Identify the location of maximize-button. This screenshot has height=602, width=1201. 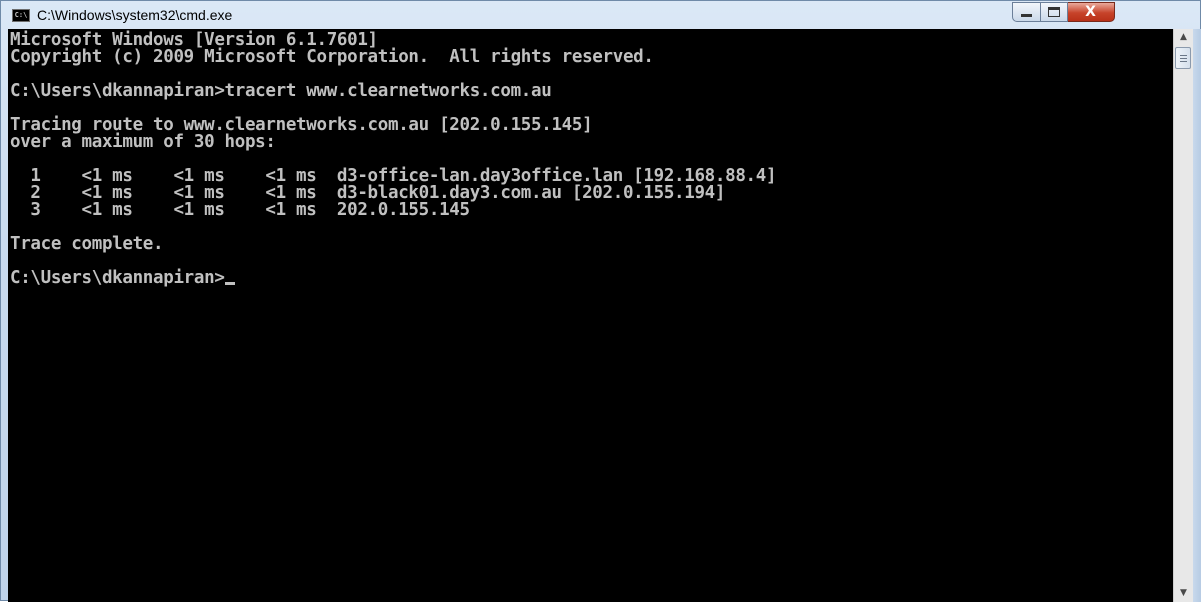
(1054, 12).